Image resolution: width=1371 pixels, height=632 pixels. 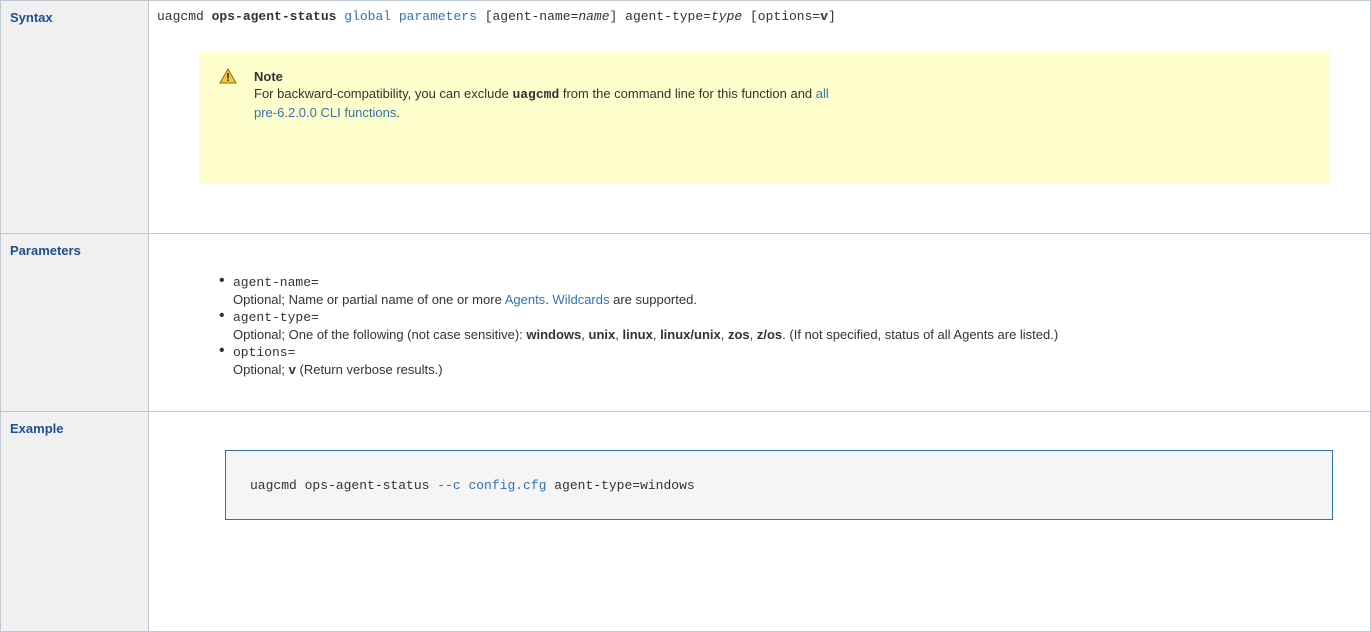 I want to click on syntax-text: v, so click(x=824, y=16).